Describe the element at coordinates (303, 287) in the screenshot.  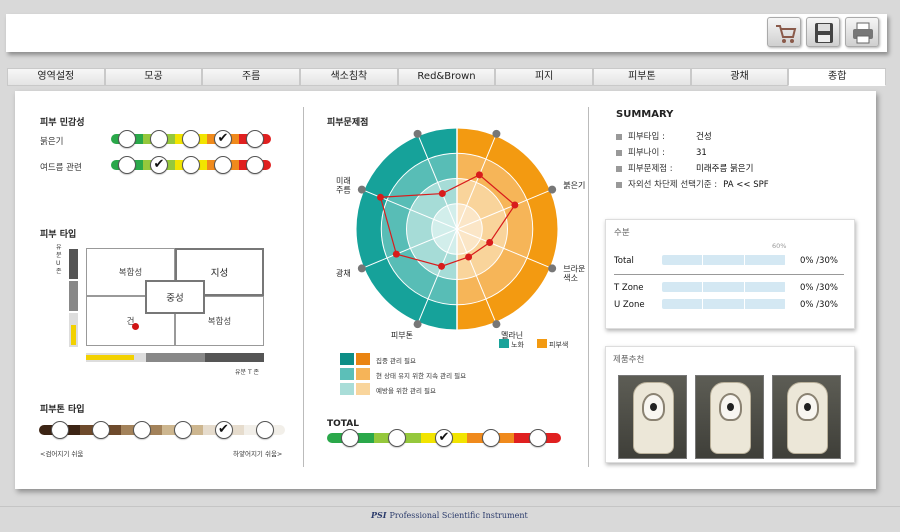
I see `divider` at that location.